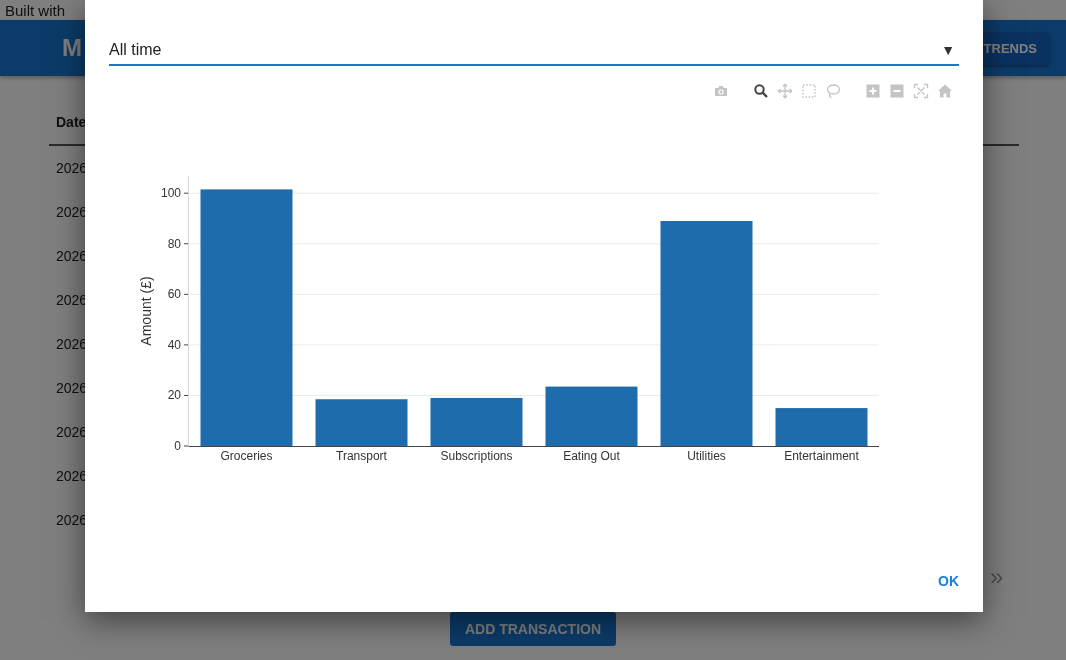 Image resolution: width=1066 pixels, height=660 pixels. Describe the element at coordinates (873, 91) in the screenshot. I see `zoom-in-icon` at that location.